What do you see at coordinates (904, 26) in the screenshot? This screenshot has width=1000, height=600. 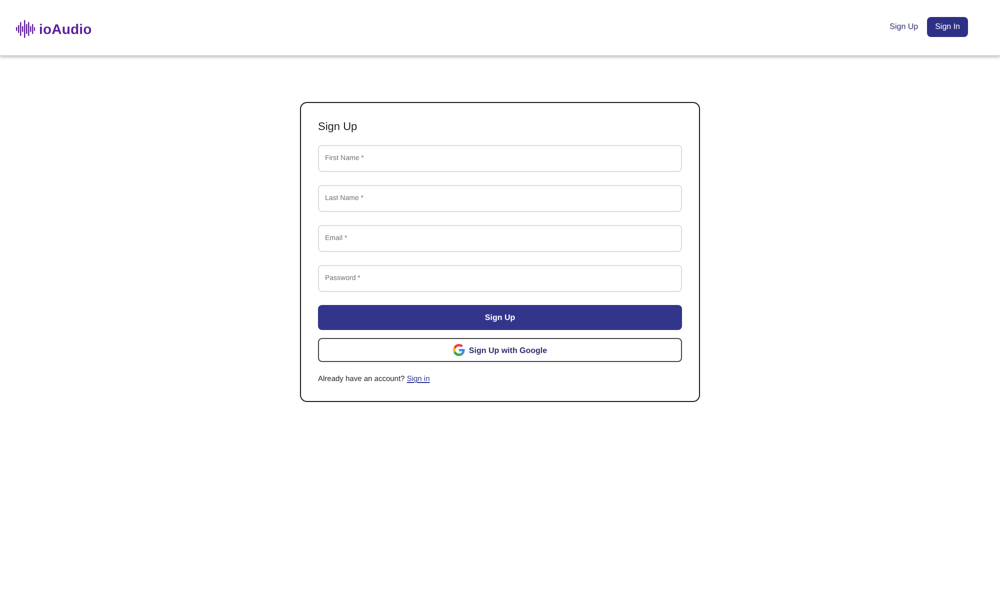 I see `sign-up-link: Sign Up` at bounding box center [904, 26].